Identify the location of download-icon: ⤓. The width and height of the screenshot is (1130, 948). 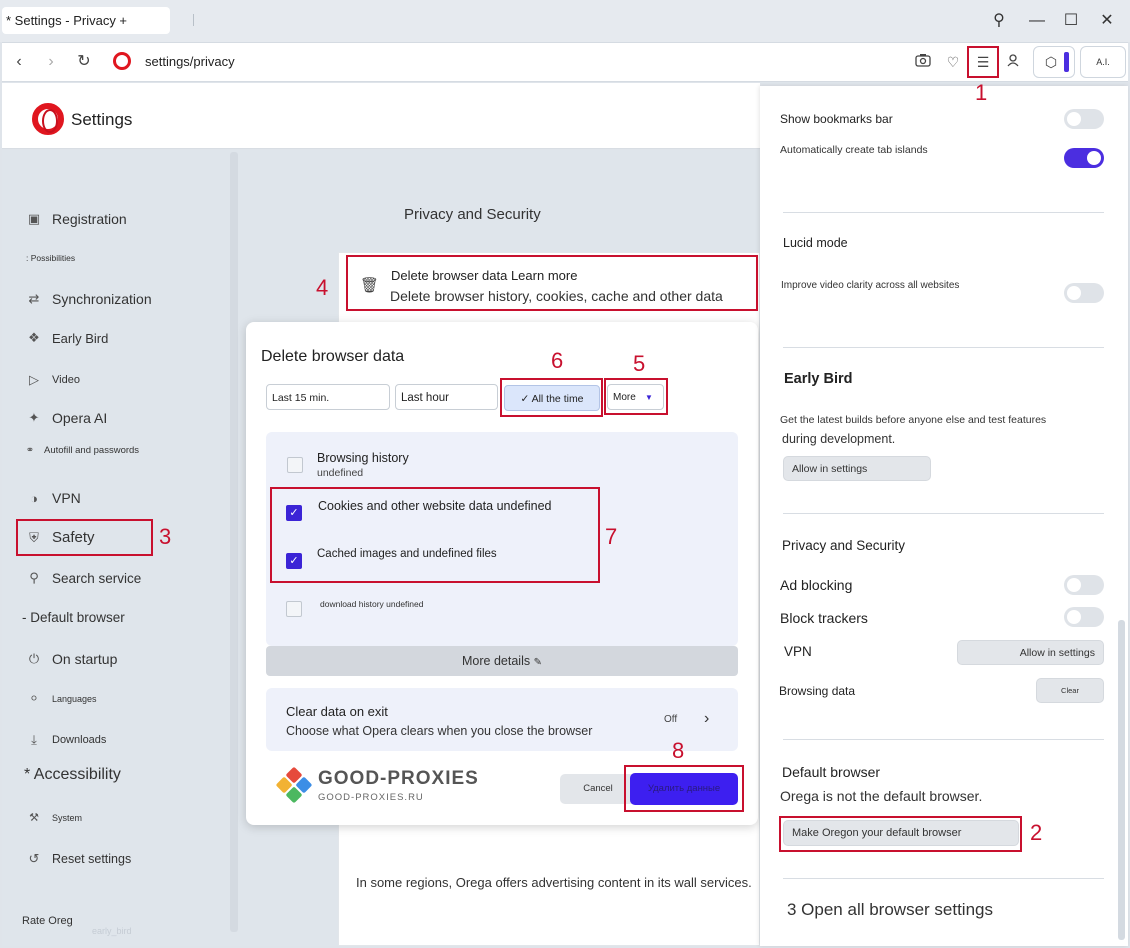
(34, 739).